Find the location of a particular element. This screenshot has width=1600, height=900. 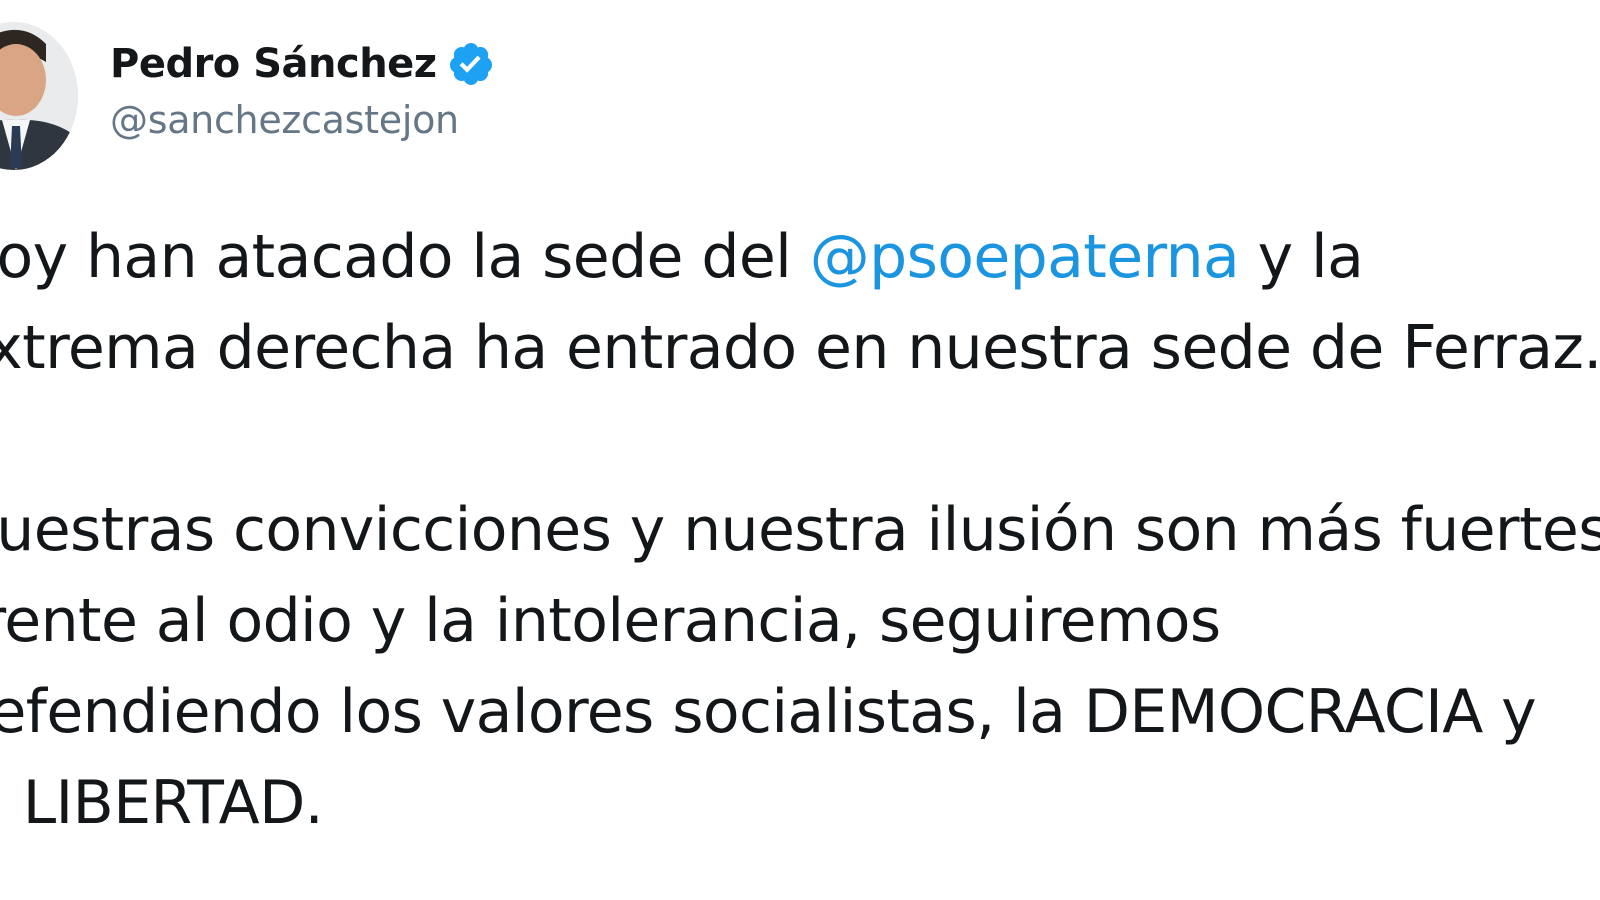

author-name-row: Pedro Sánchez is located at coordinates (302, 64).